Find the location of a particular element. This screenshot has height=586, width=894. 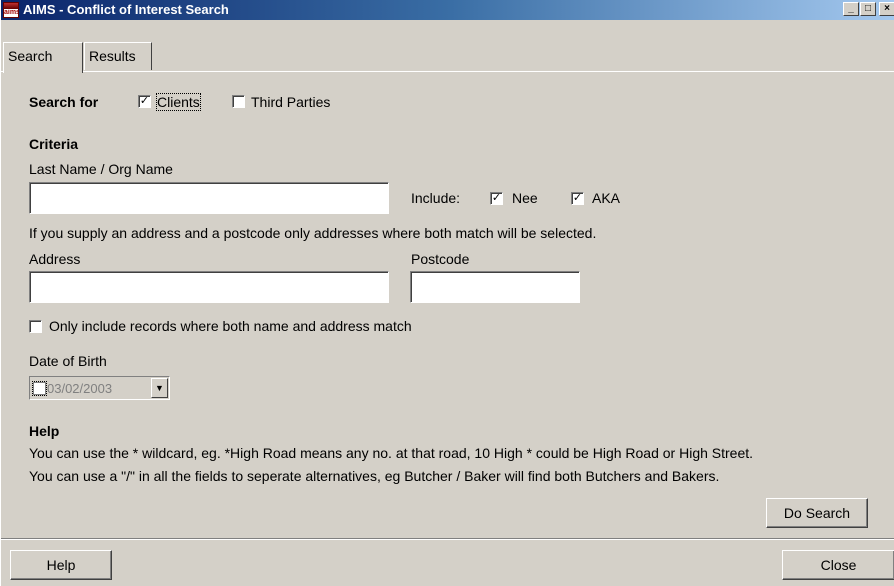

postcode-input is located at coordinates (495, 287).